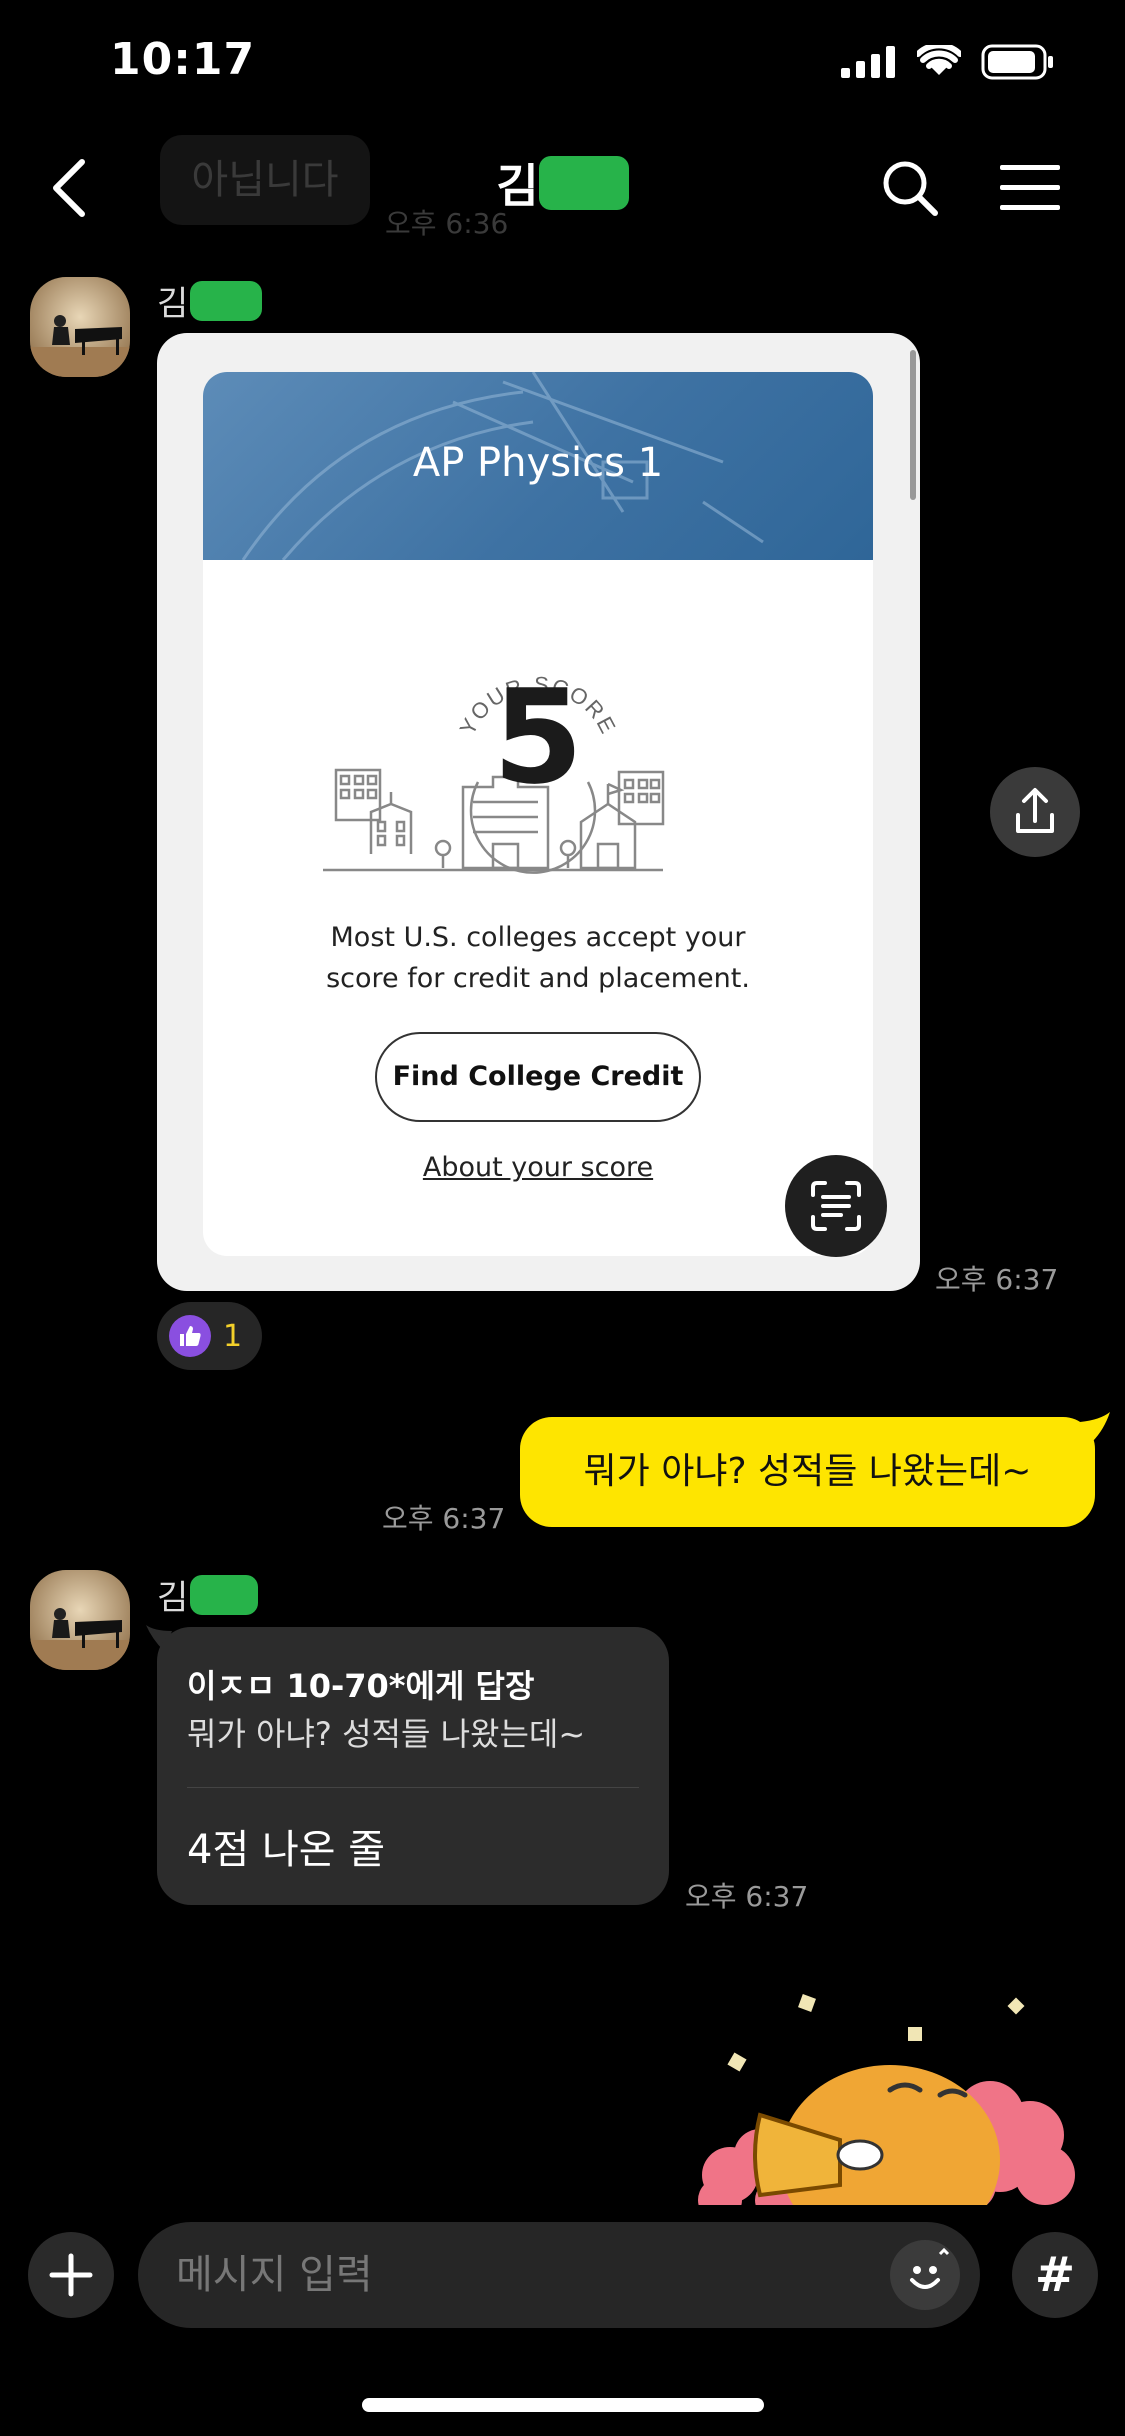 Image resolution: width=1125 pixels, height=2436 pixels. Describe the element at coordinates (1095, 1427) in the screenshot. I see `bubble-tail` at that location.